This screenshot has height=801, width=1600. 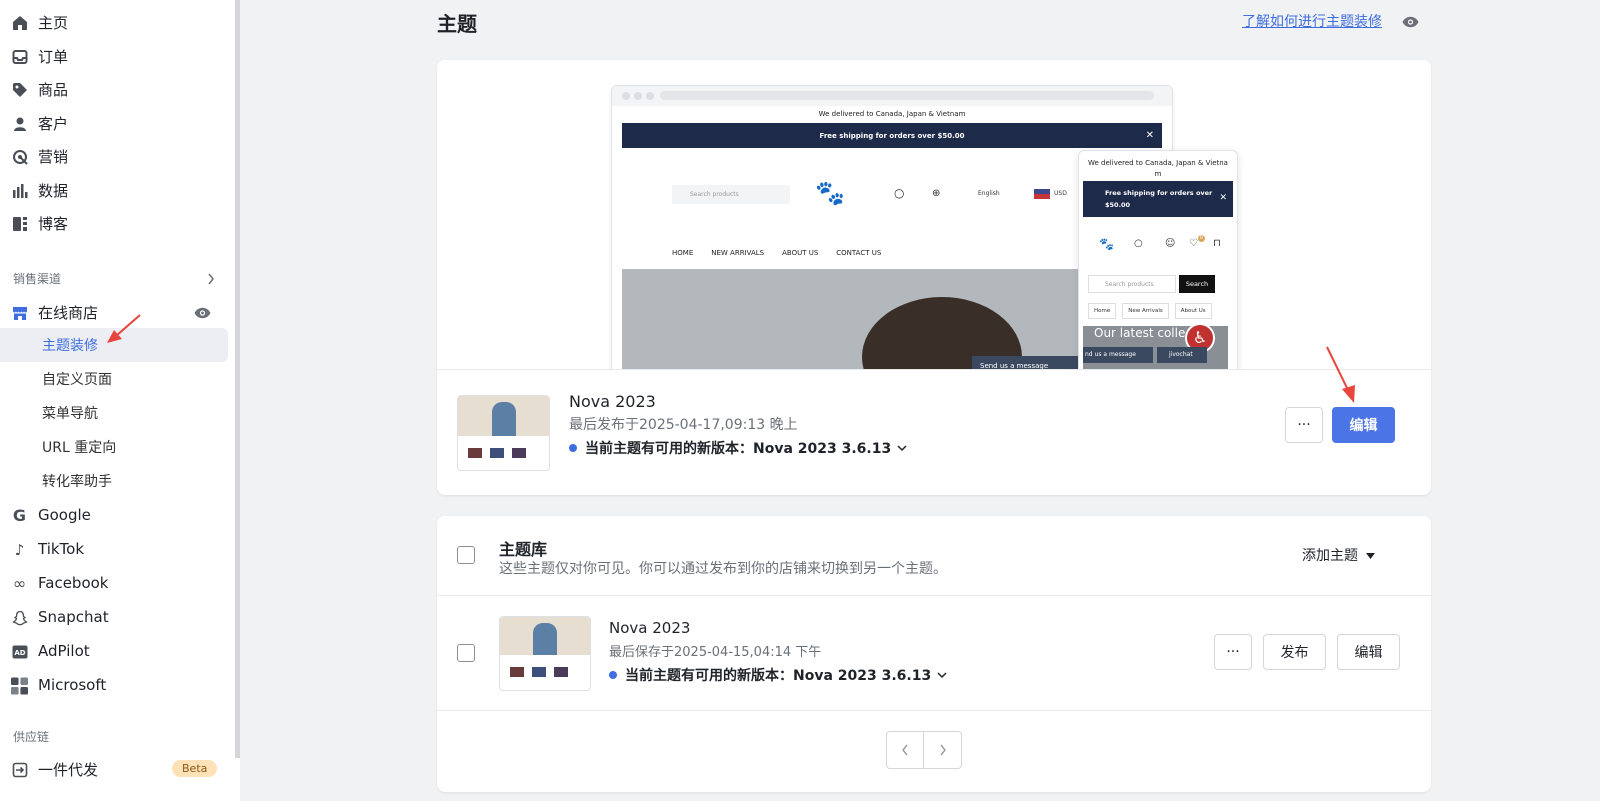 What do you see at coordinates (114, 190) in the screenshot?
I see `sidebar-item-analytics: 数据` at bounding box center [114, 190].